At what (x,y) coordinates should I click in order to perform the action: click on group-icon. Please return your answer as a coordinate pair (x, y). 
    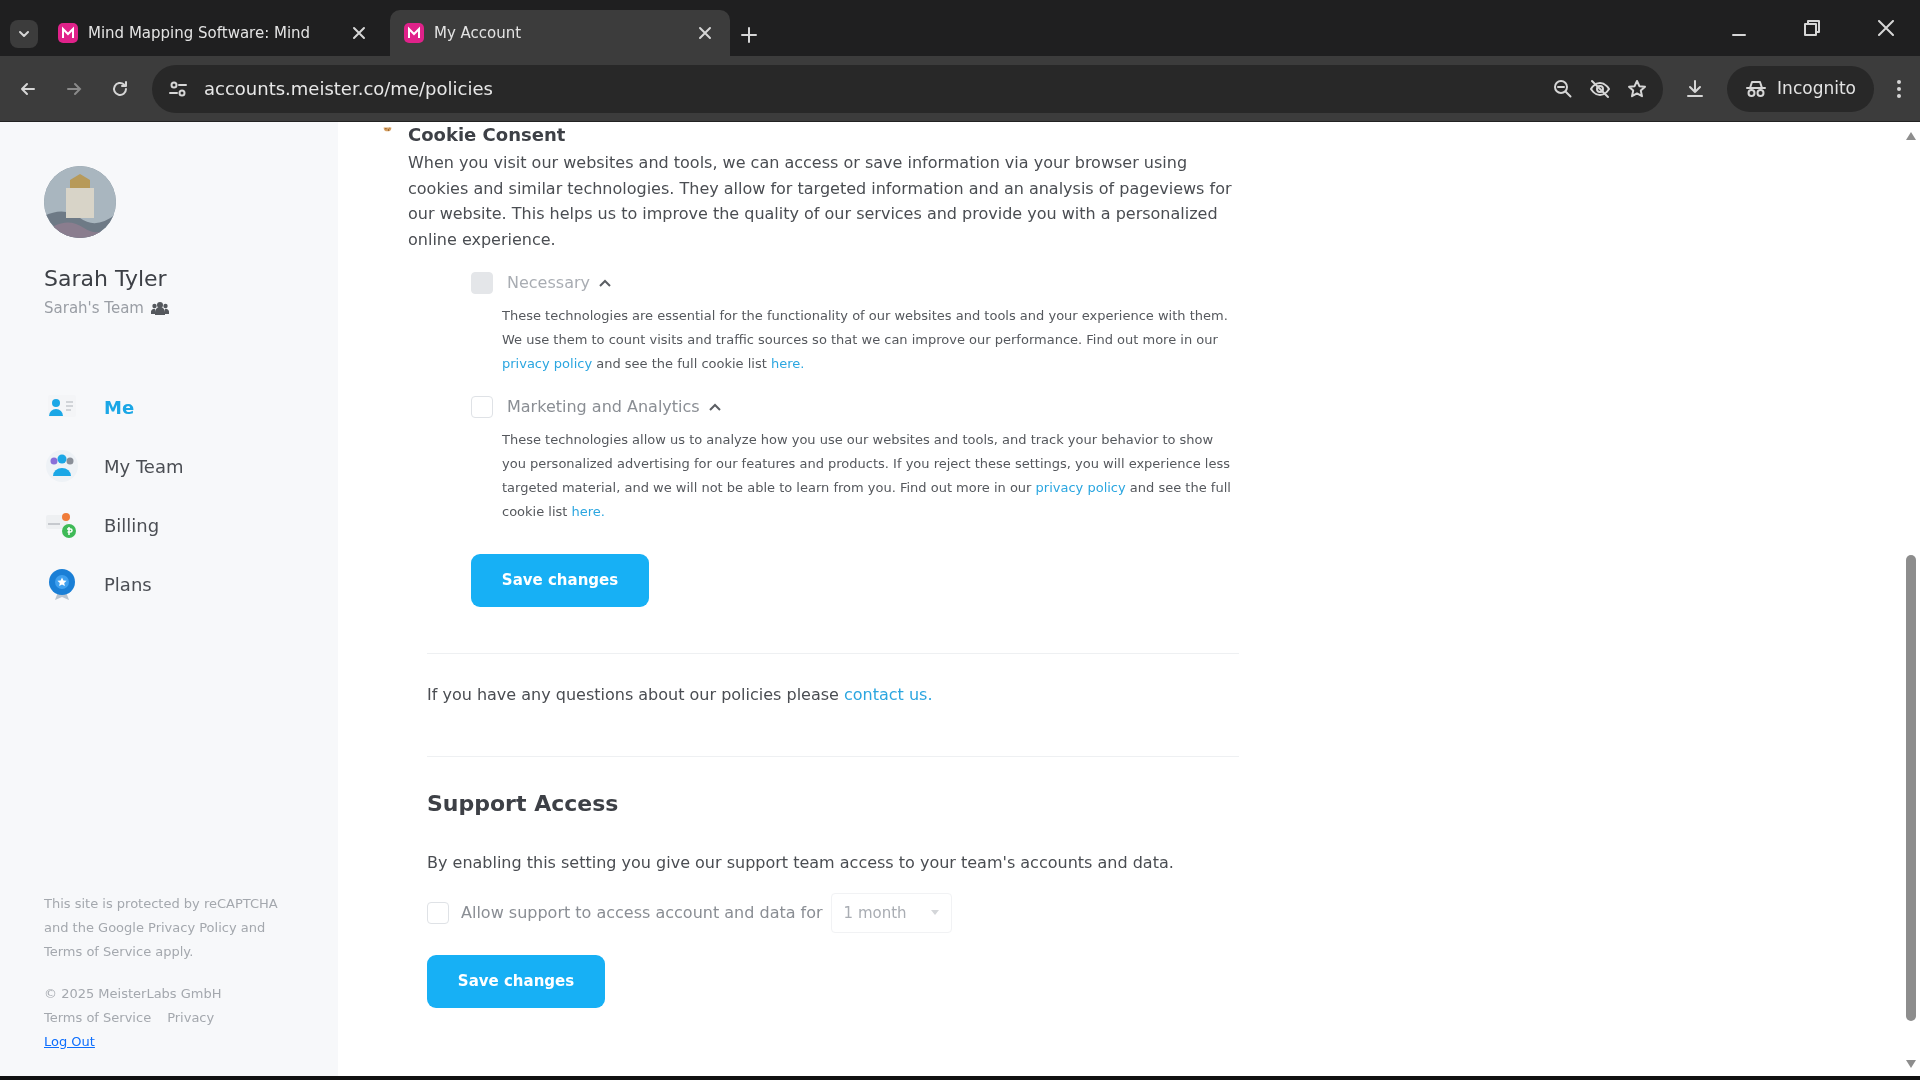
    Looking at the image, I should click on (159, 308).